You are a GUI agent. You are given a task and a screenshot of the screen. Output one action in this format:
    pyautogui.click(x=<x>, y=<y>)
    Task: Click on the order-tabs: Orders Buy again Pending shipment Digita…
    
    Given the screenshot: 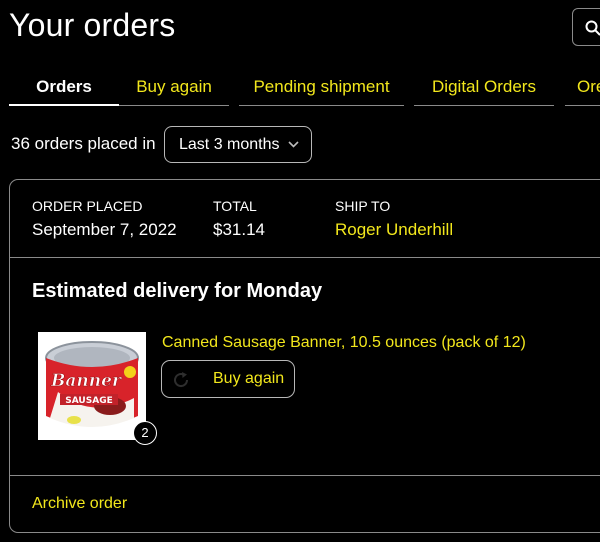 What is the action you would take?
    pyautogui.click(x=304, y=87)
    